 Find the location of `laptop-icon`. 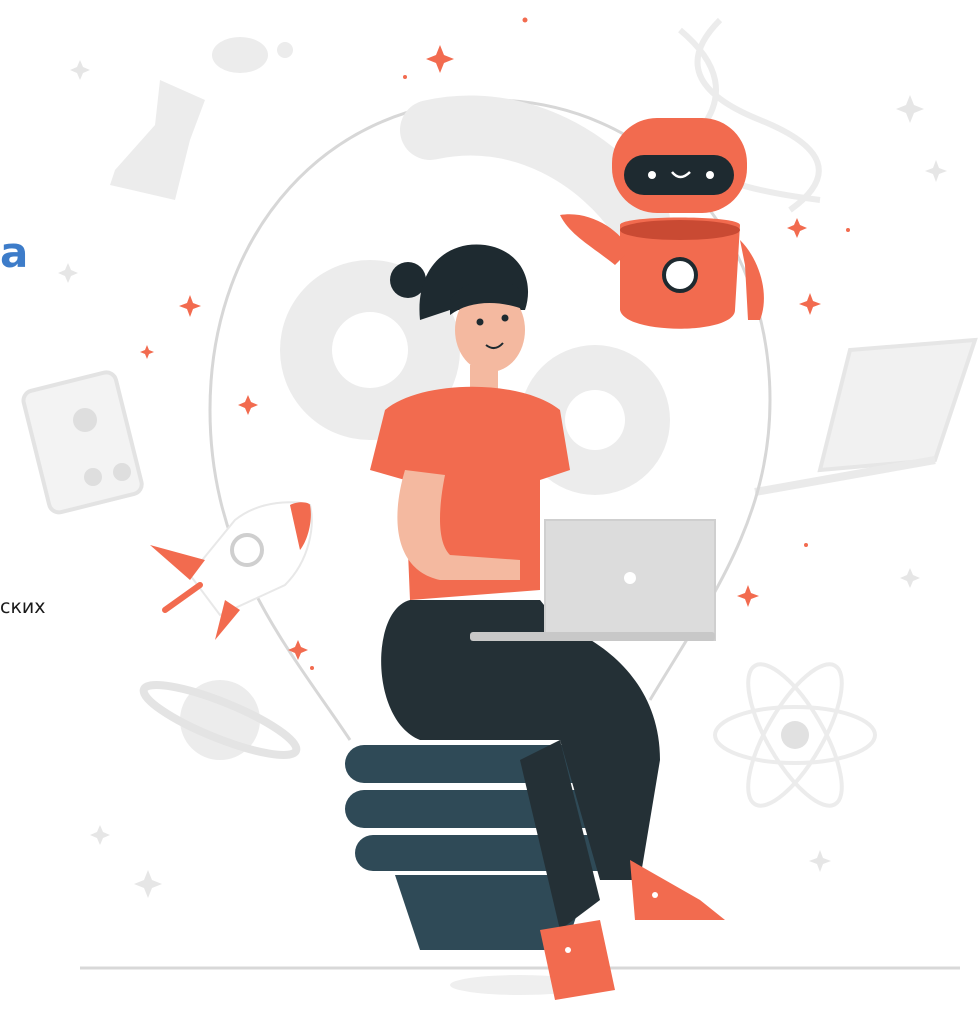

laptop-icon is located at coordinates (866, 416).